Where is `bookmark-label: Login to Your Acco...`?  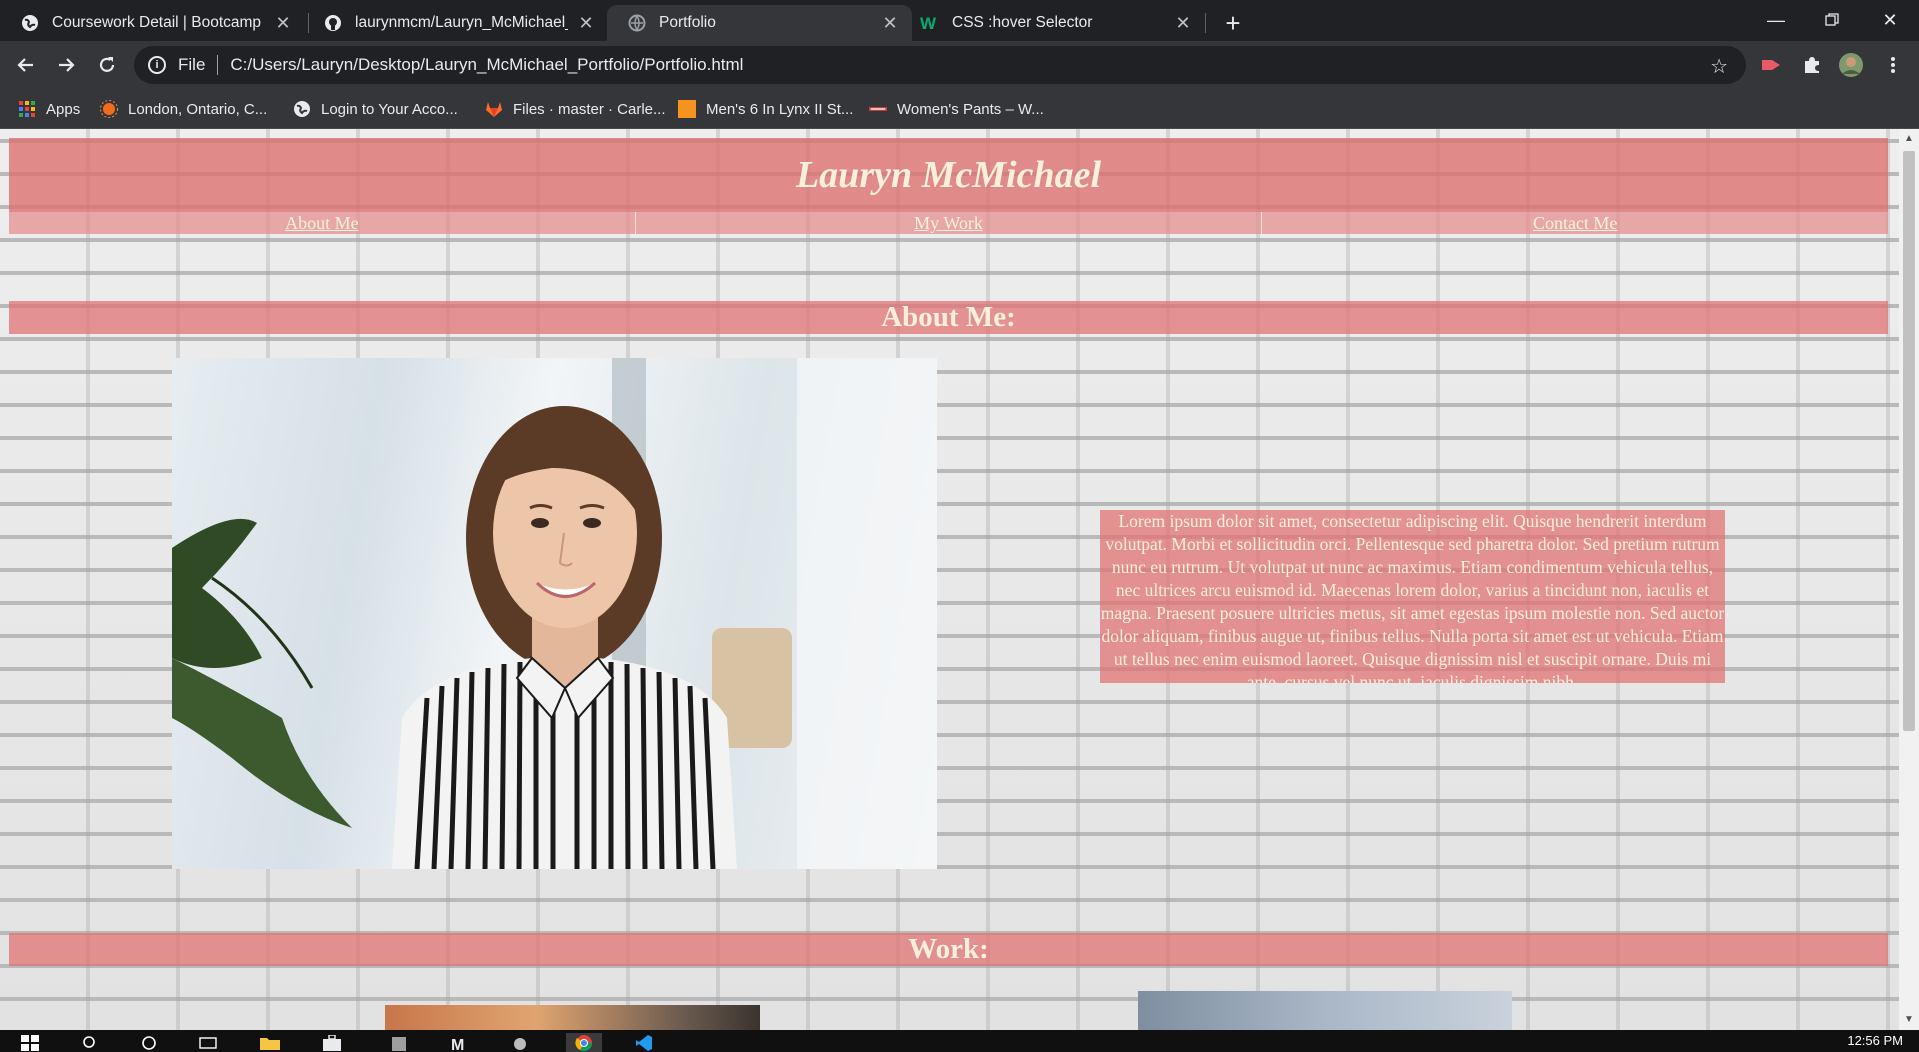
bookmark-label: Login to Your Acco... is located at coordinates (389, 109).